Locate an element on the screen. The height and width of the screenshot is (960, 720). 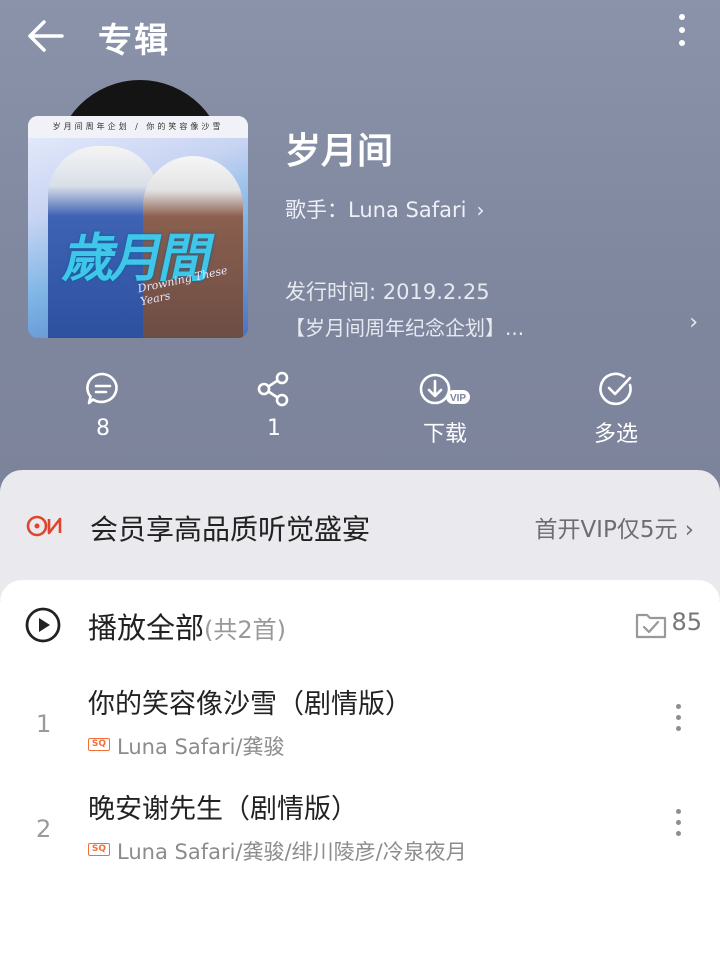
collect-count: 85 is located at coordinates (686, 622).